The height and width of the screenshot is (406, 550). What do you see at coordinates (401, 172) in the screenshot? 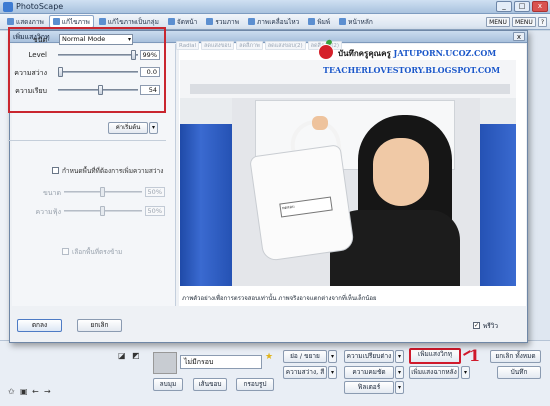
I see `person-face` at bounding box center [401, 172].